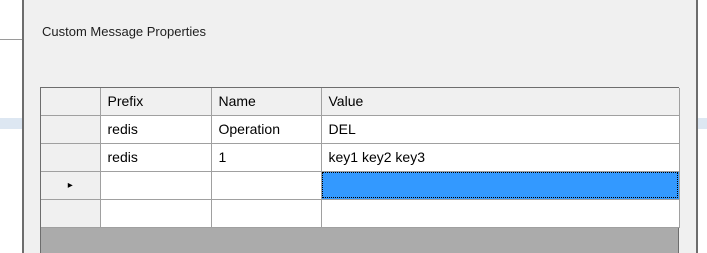 The height and width of the screenshot is (253, 707). I want to click on table-row: redis 1 key1 key2 key3, so click(360, 157).